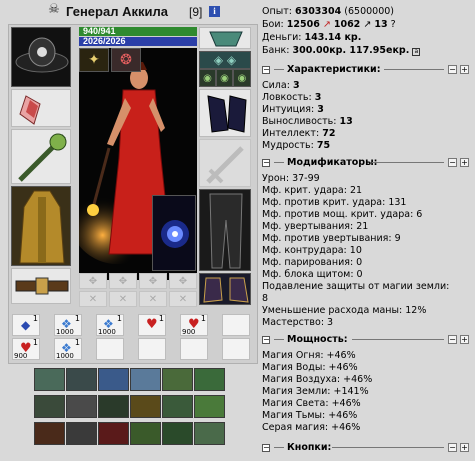 The image size is (475, 461). What do you see at coordinates (224, 78) in the screenshot?
I see `ring-slot-2: ◉` at bounding box center [224, 78].